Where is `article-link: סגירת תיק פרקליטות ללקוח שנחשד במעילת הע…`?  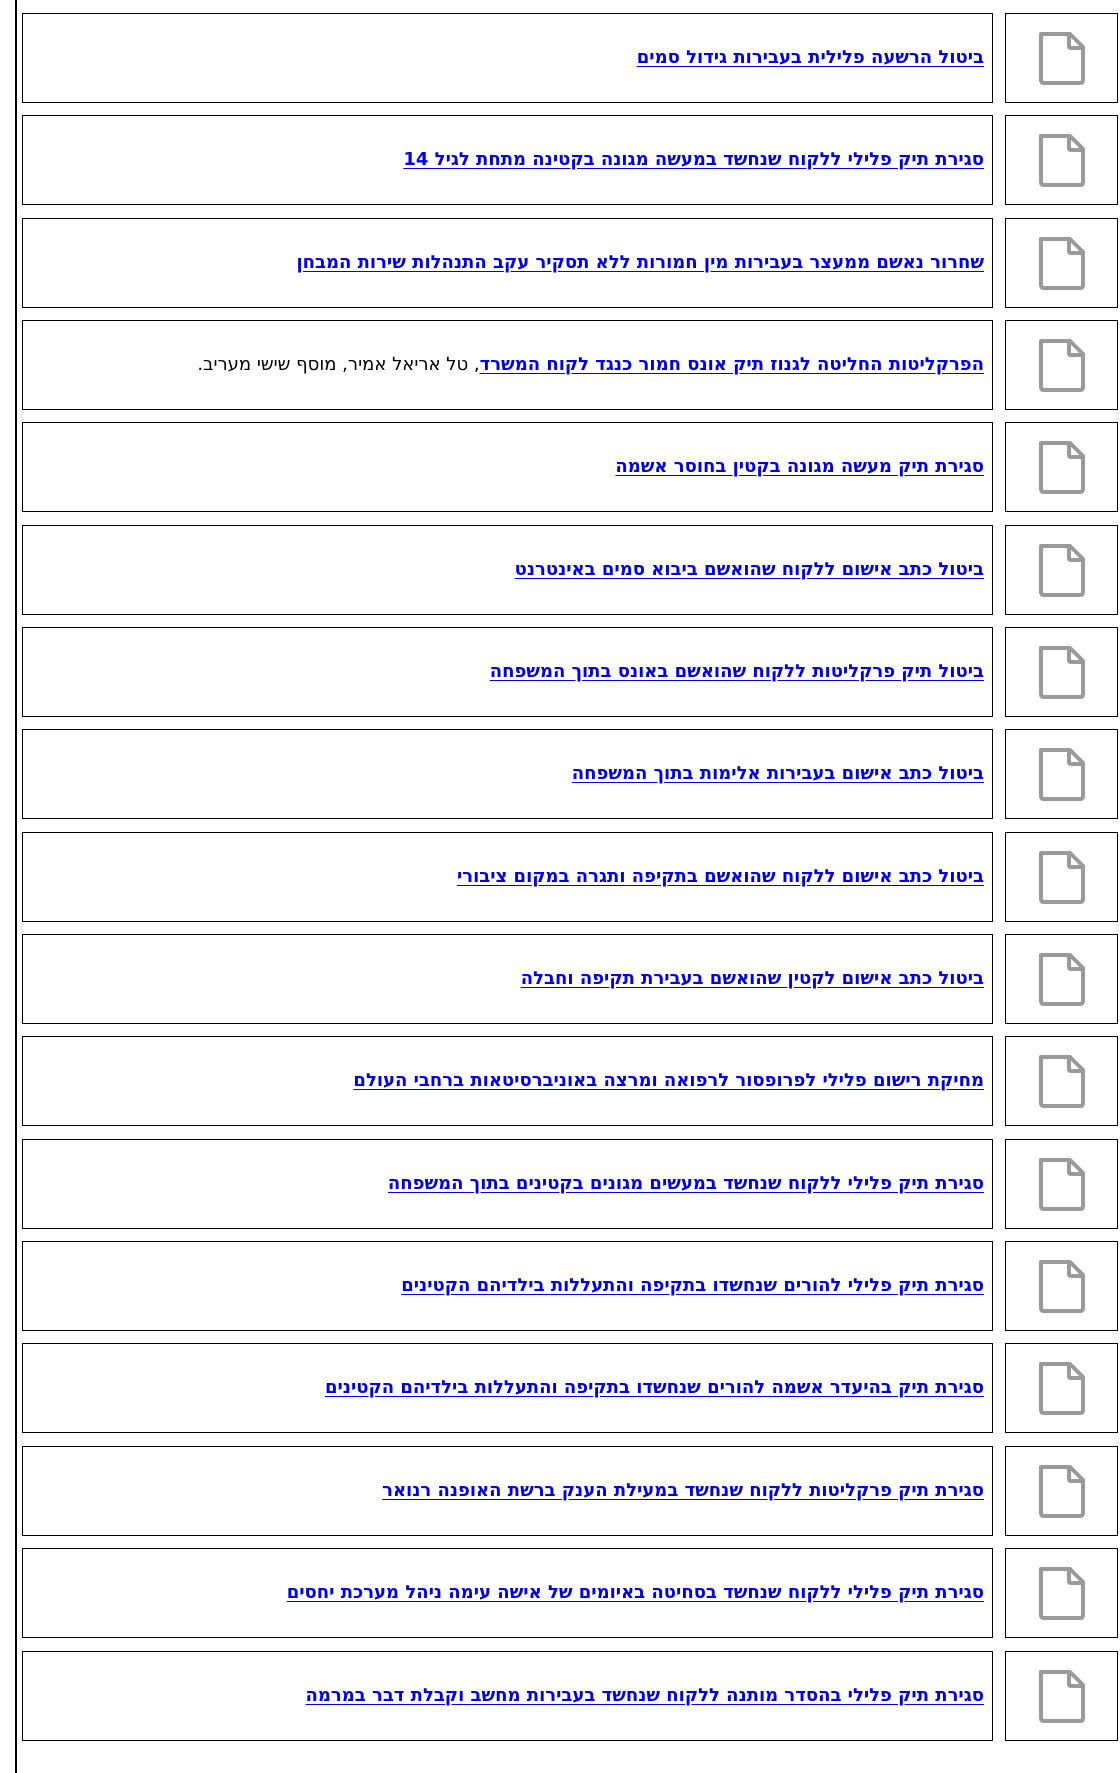
article-link: סגירת תיק פרקליטות ללקוח שנחשד במעילת הע… is located at coordinates (683, 1490).